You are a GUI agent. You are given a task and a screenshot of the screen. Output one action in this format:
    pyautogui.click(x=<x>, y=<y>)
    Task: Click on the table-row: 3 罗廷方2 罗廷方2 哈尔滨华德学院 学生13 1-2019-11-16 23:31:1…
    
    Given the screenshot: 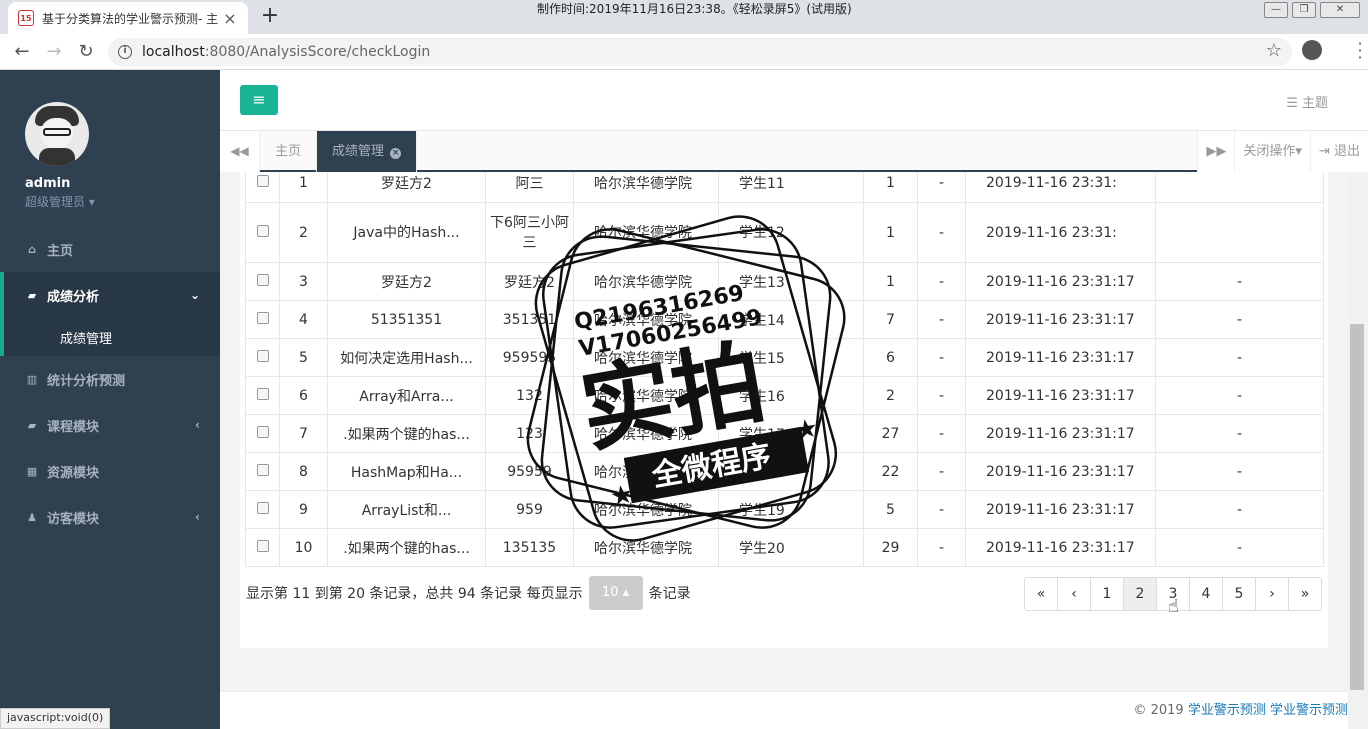 What is the action you would take?
    pyautogui.click(x=784, y=281)
    